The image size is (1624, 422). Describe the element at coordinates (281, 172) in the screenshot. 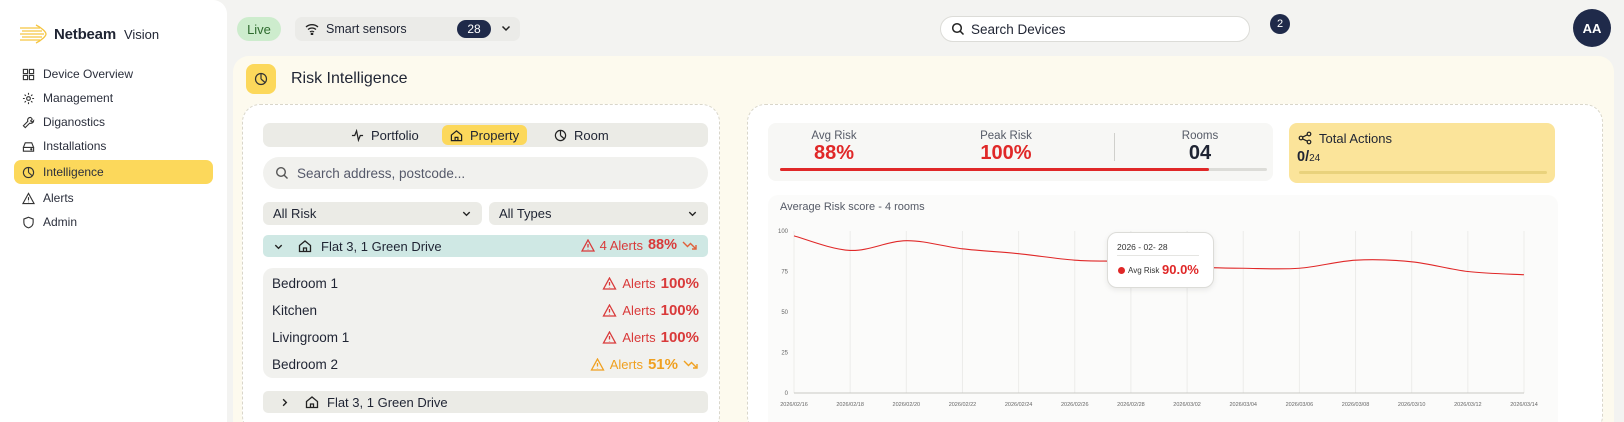

I see `search-icon` at that location.